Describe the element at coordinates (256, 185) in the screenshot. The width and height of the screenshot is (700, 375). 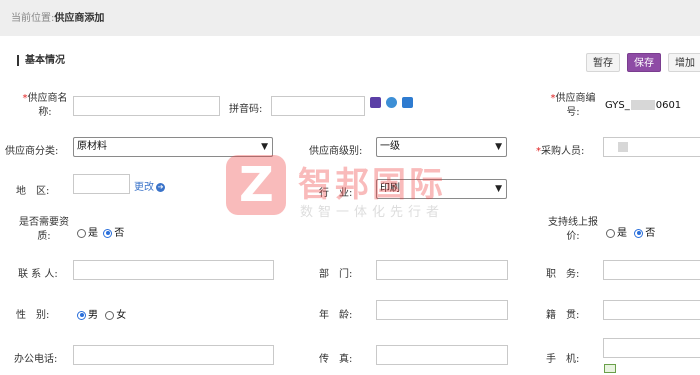
I see `brand-logo-icon` at that location.